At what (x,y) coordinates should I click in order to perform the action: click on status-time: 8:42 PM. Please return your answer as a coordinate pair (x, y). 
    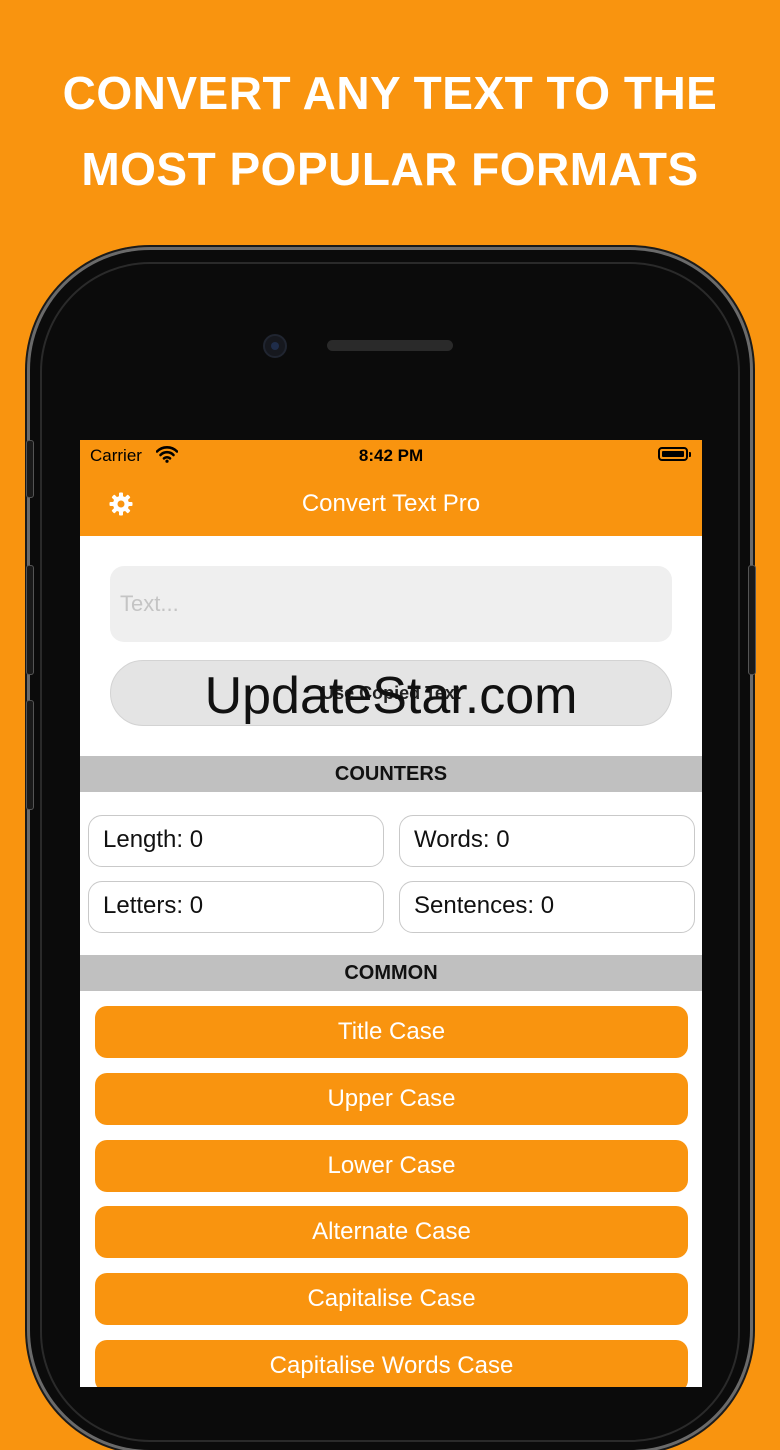
    Looking at the image, I should click on (391, 455).